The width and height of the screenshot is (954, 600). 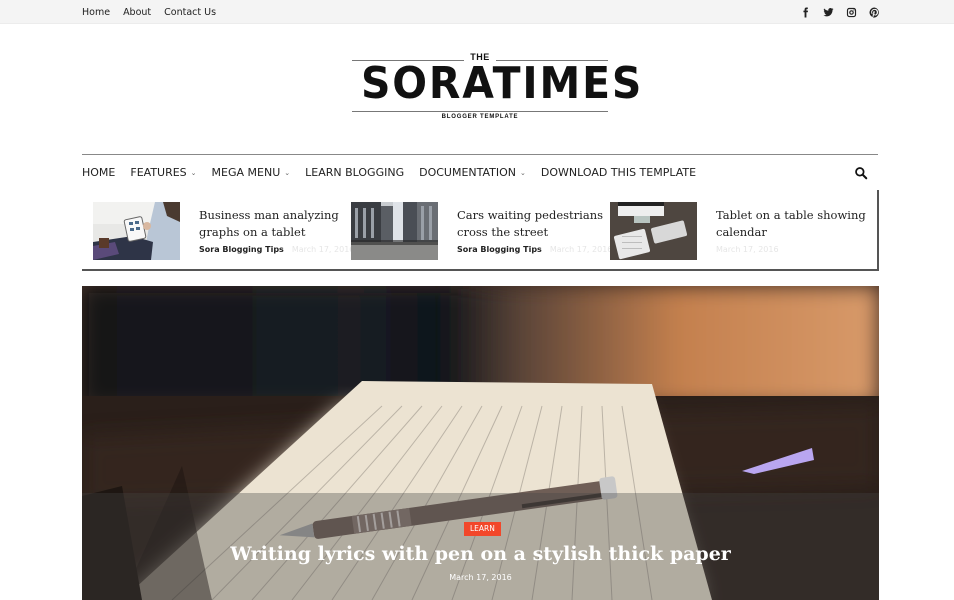 I want to click on search-icon, so click(x=861, y=172).